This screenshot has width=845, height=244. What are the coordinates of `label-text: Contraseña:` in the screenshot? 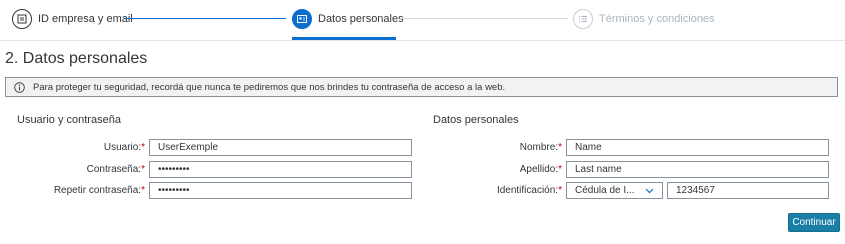 It's located at (114, 169).